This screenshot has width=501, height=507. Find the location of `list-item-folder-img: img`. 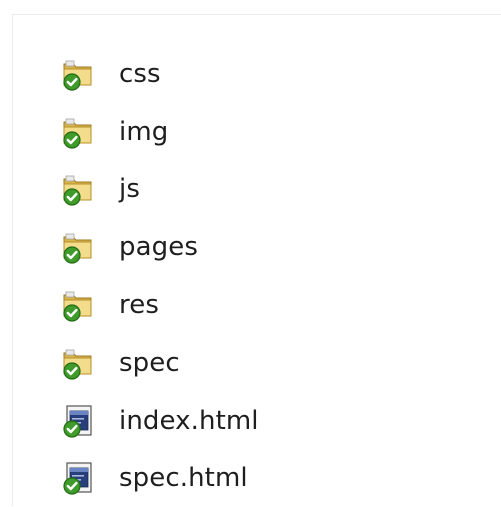

list-item-folder-img: img is located at coordinates (160, 132).